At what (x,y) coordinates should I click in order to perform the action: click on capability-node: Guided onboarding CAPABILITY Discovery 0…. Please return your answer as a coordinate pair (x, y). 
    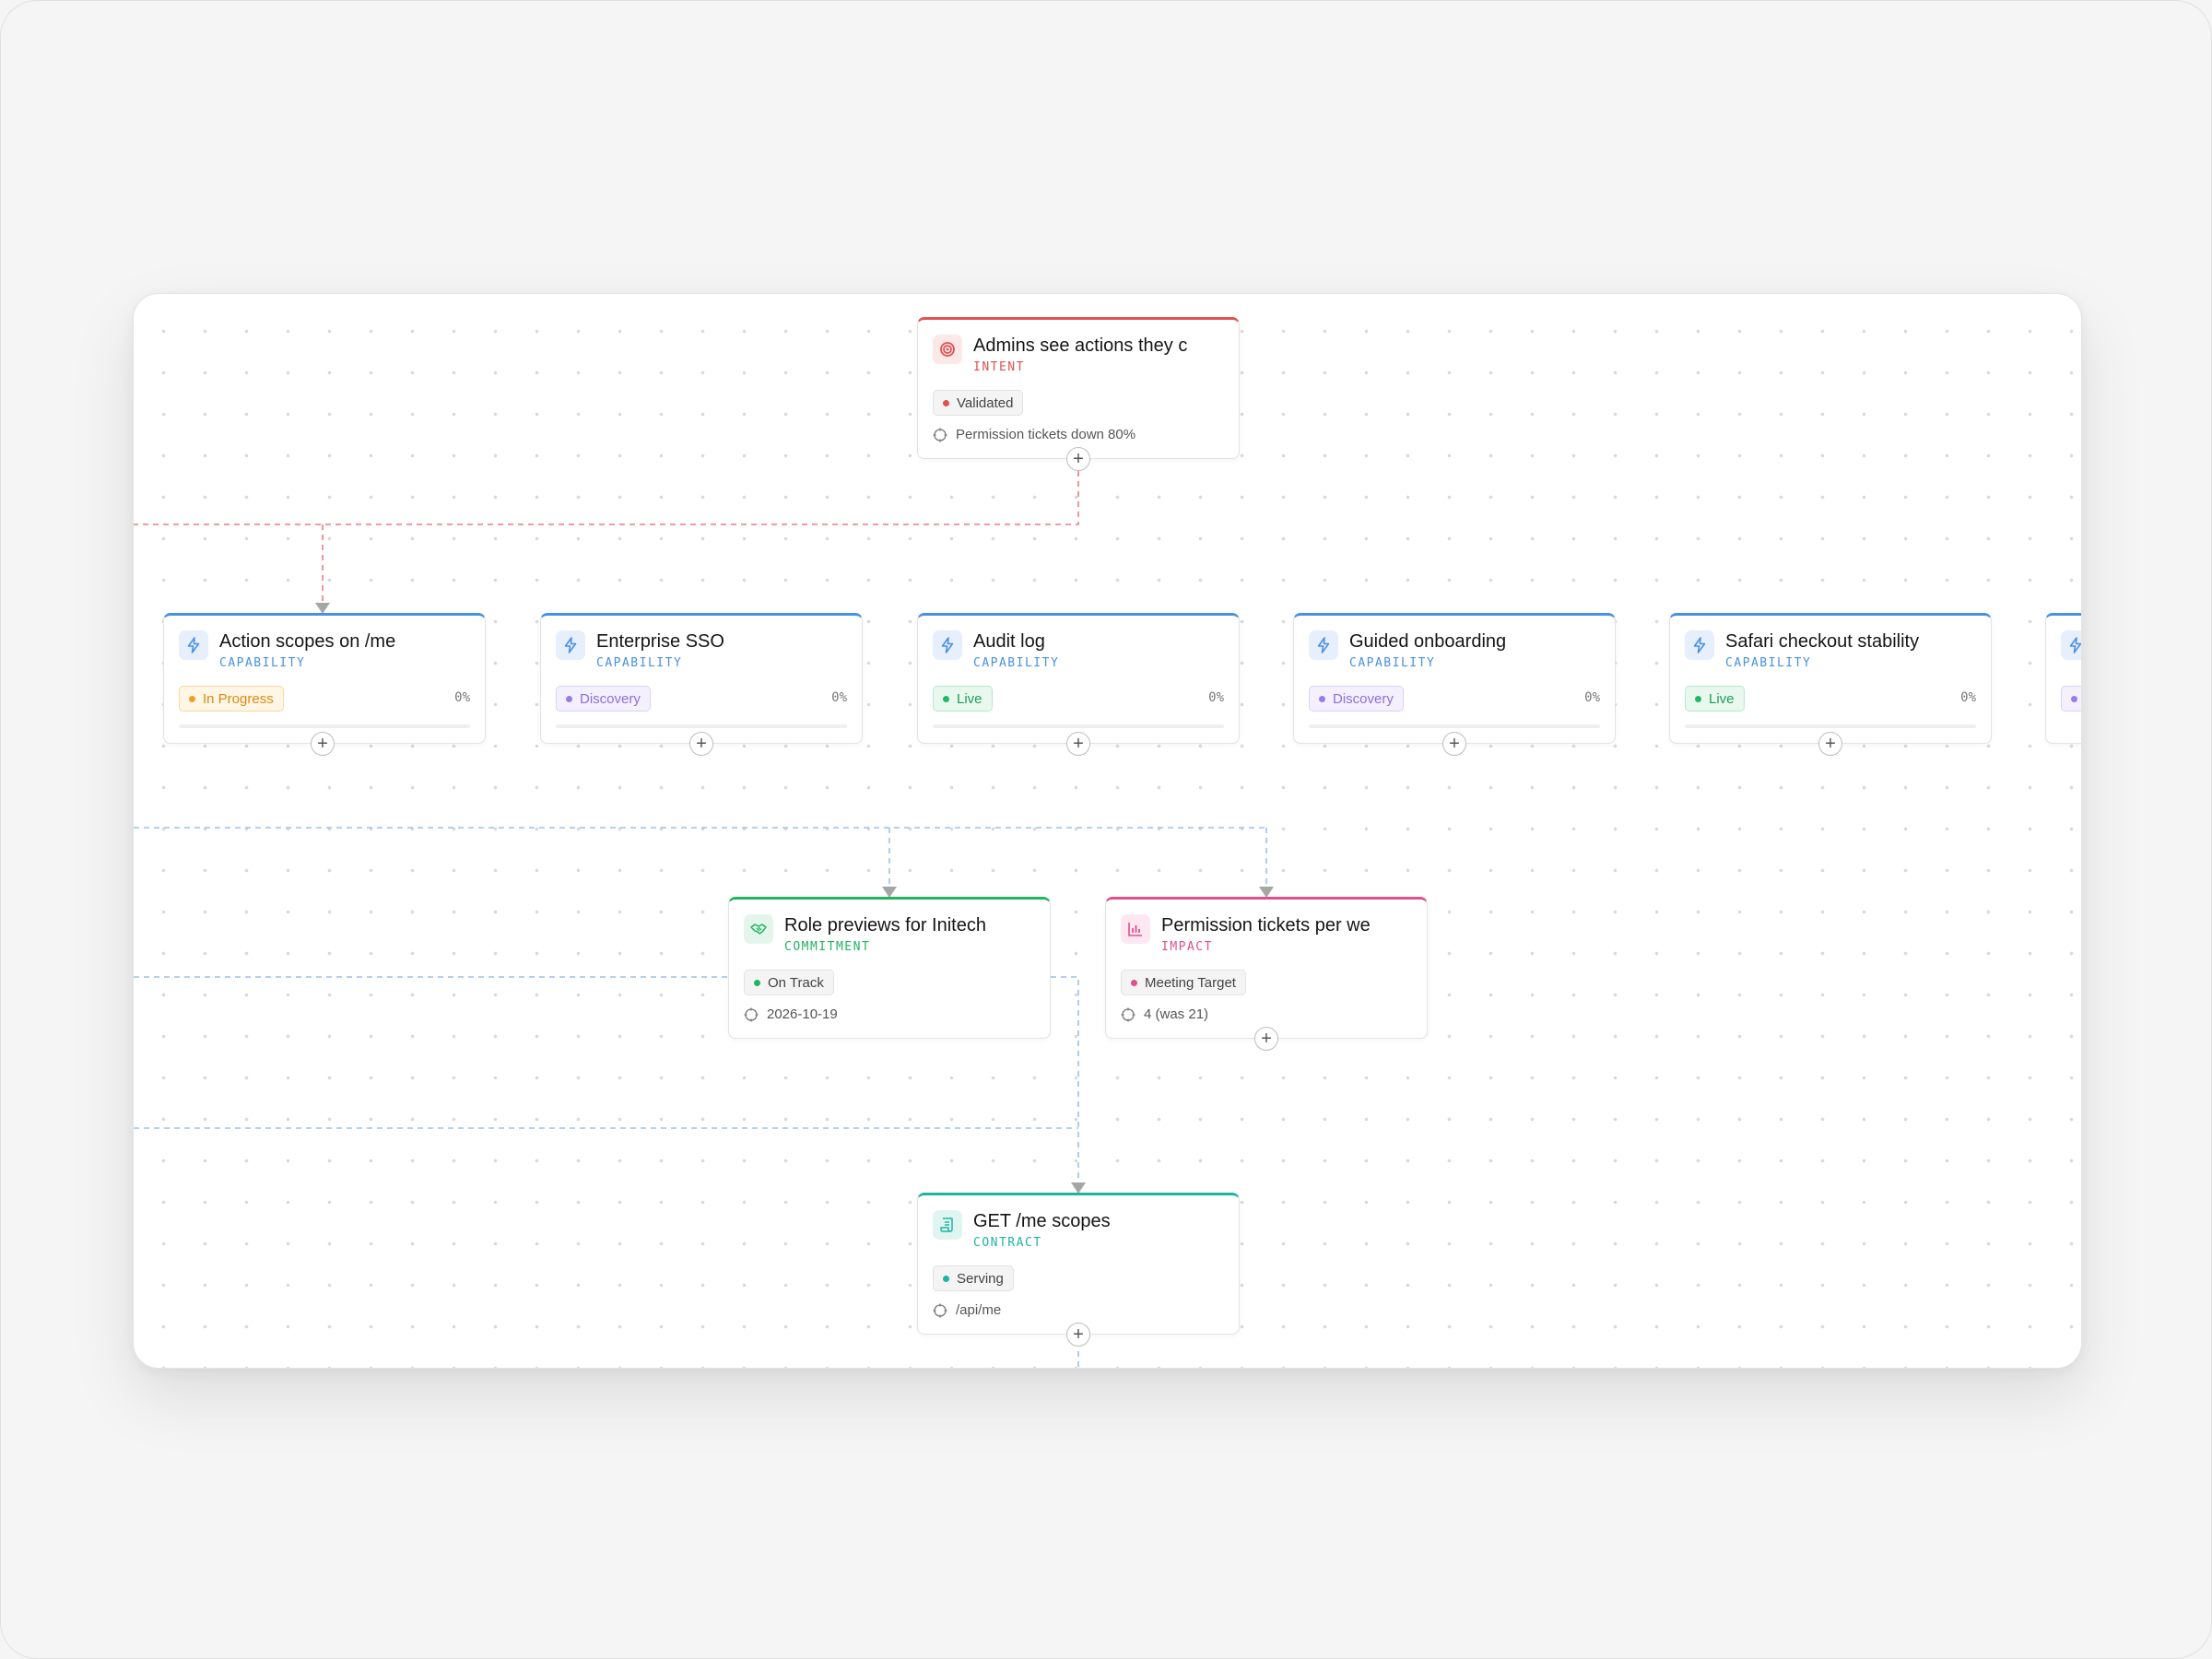
    Looking at the image, I should click on (1454, 678).